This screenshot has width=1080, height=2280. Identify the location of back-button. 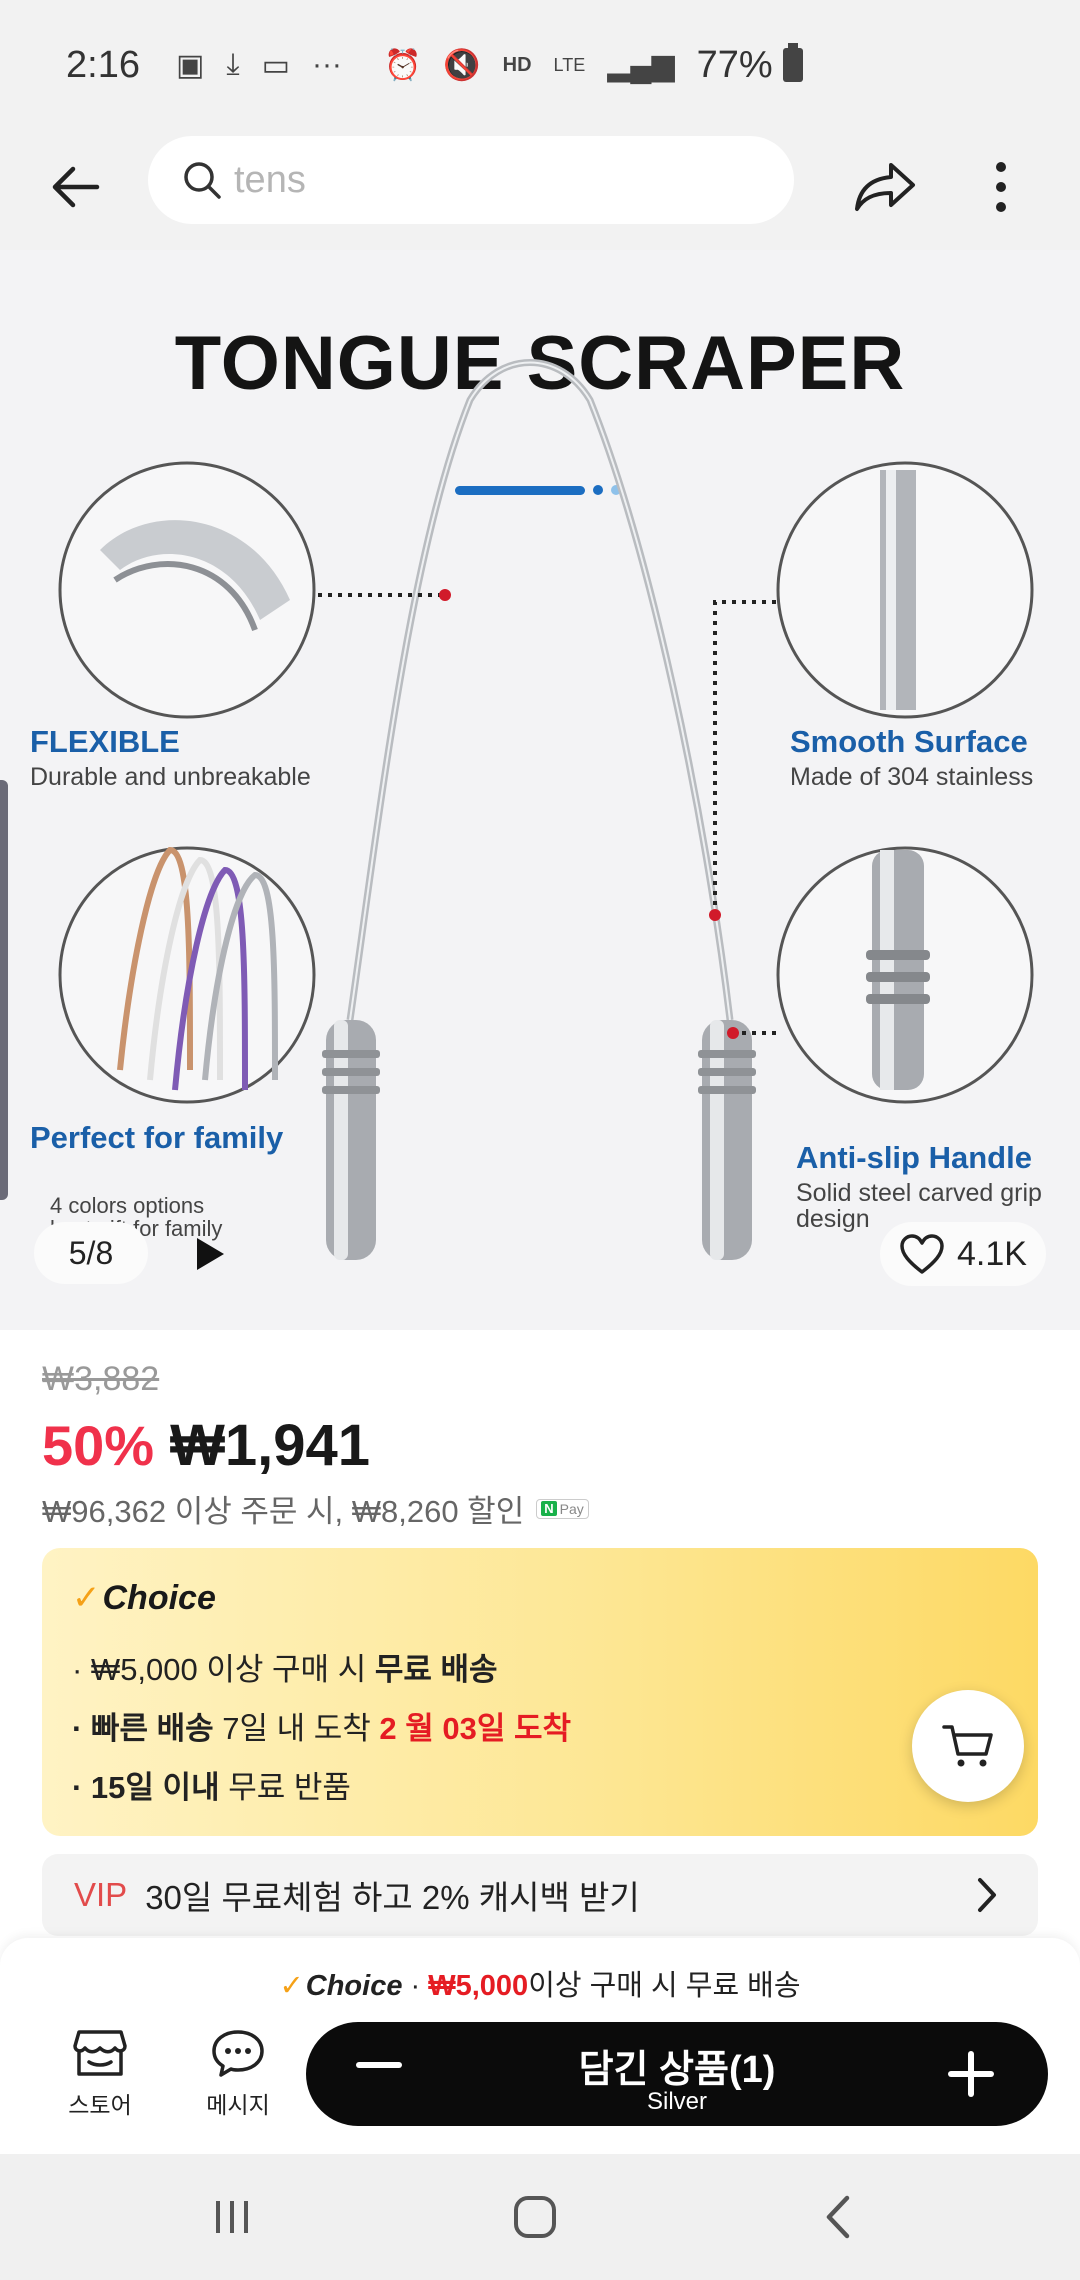
(75, 187).